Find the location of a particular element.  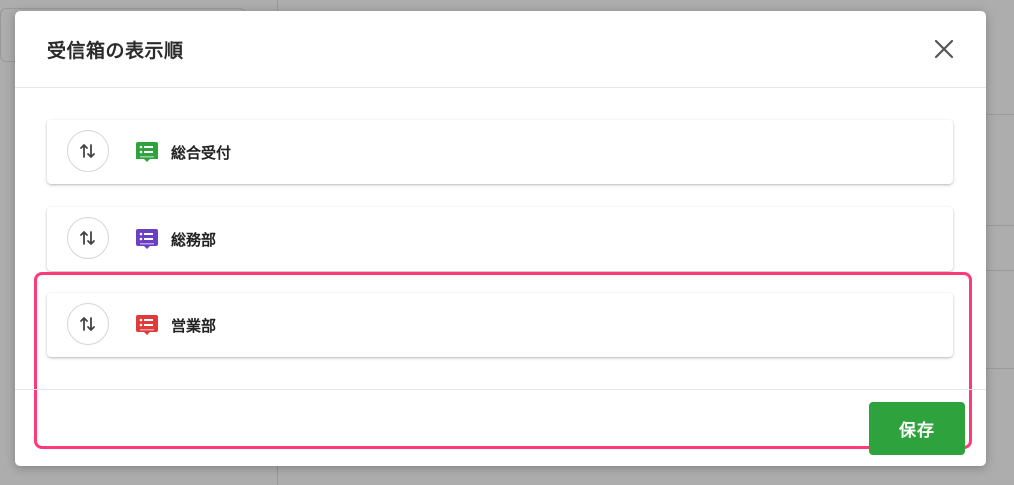

close-button is located at coordinates (944, 49).